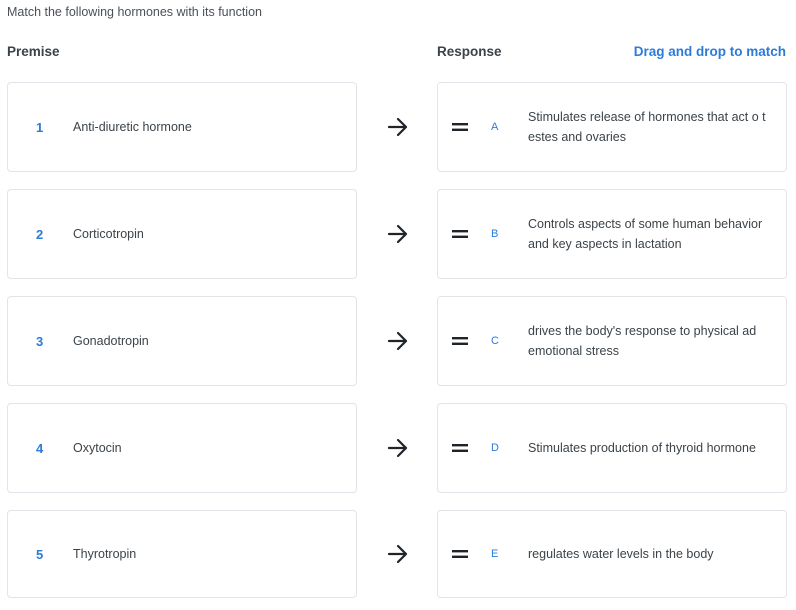 The width and height of the screenshot is (796, 610). What do you see at coordinates (182, 341) in the screenshot?
I see `premise-card: 3 Gonadotropin` at bounding box center [182, 341].